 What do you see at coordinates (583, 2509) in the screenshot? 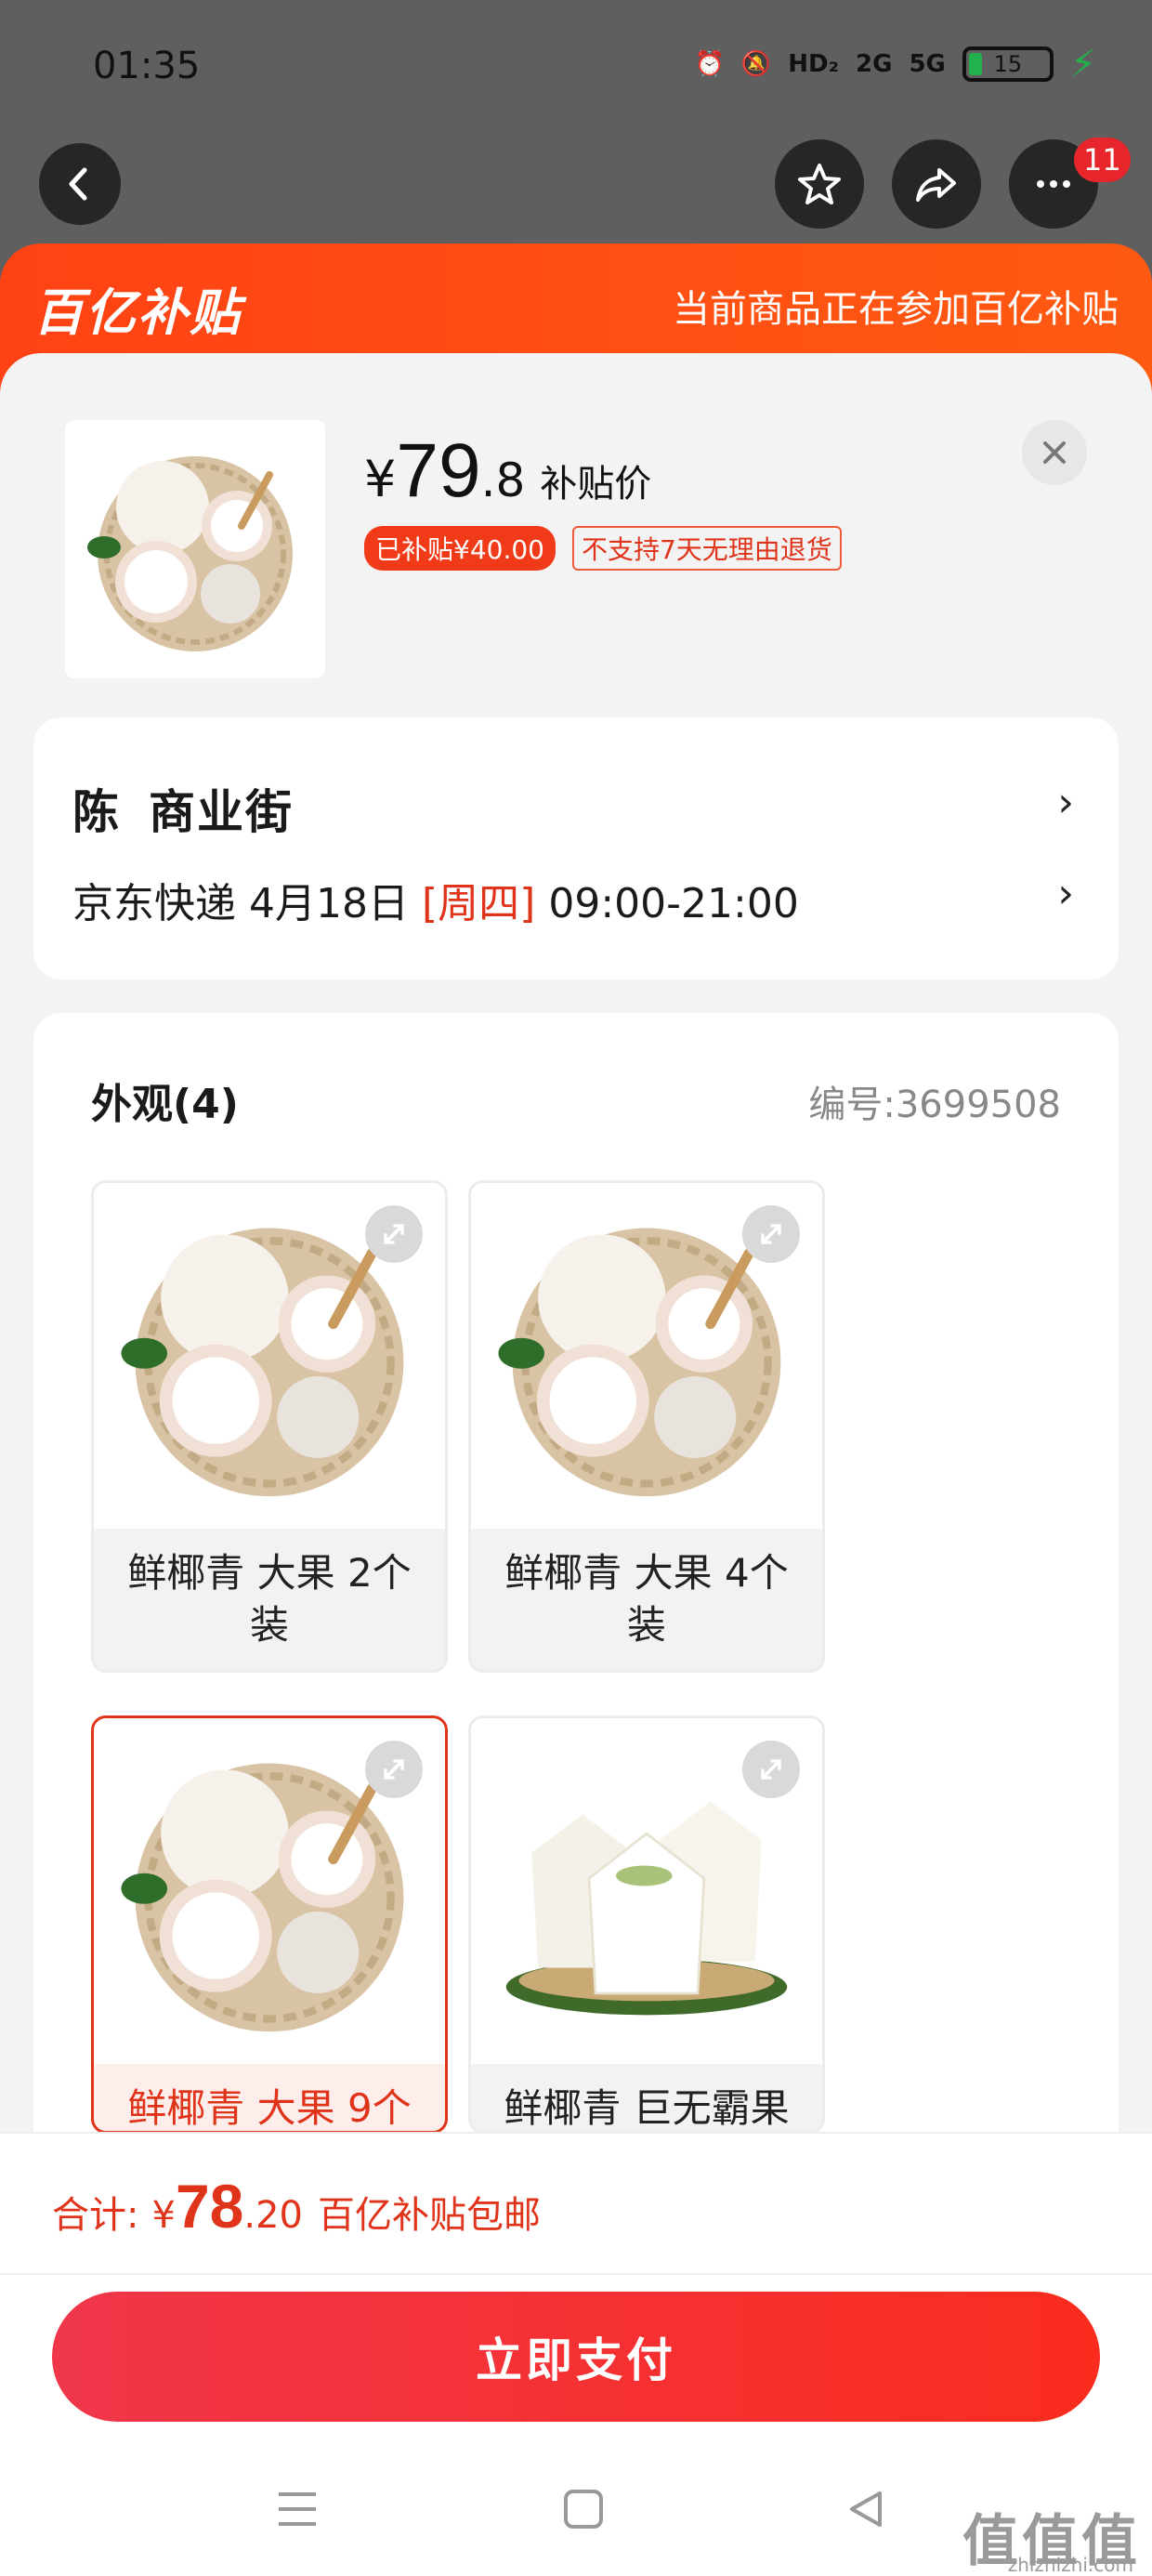
I see `home-icon` at bounding box center [583, 2509].